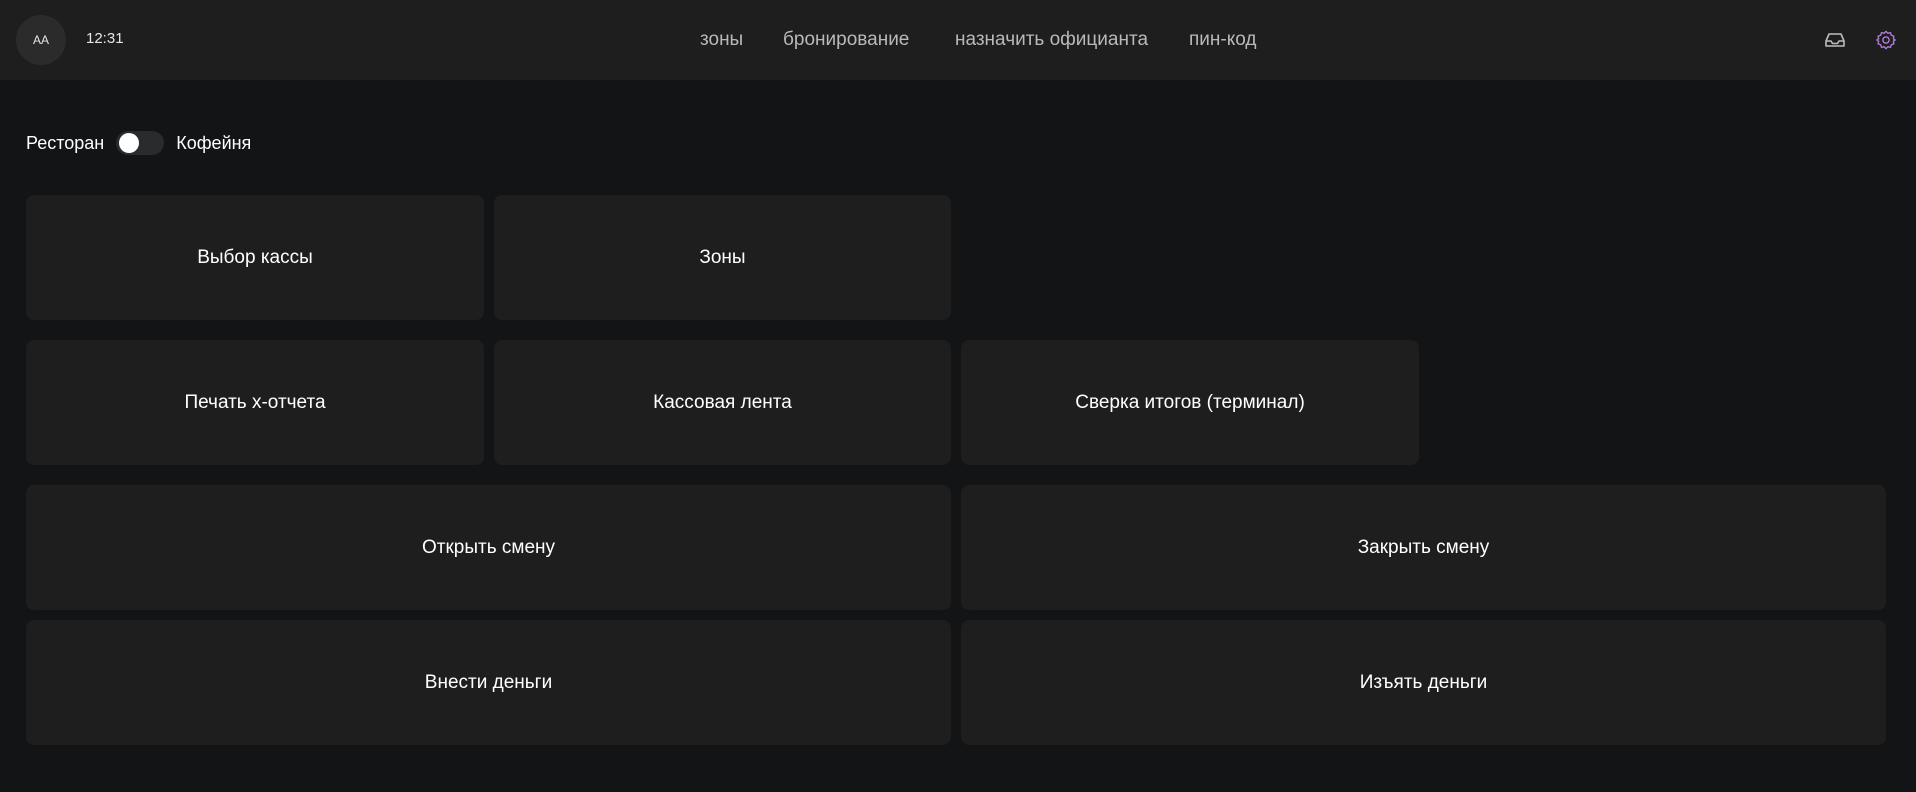  I want to click on mode-label-coffee-shop: Кофейня, so click(214, 142).